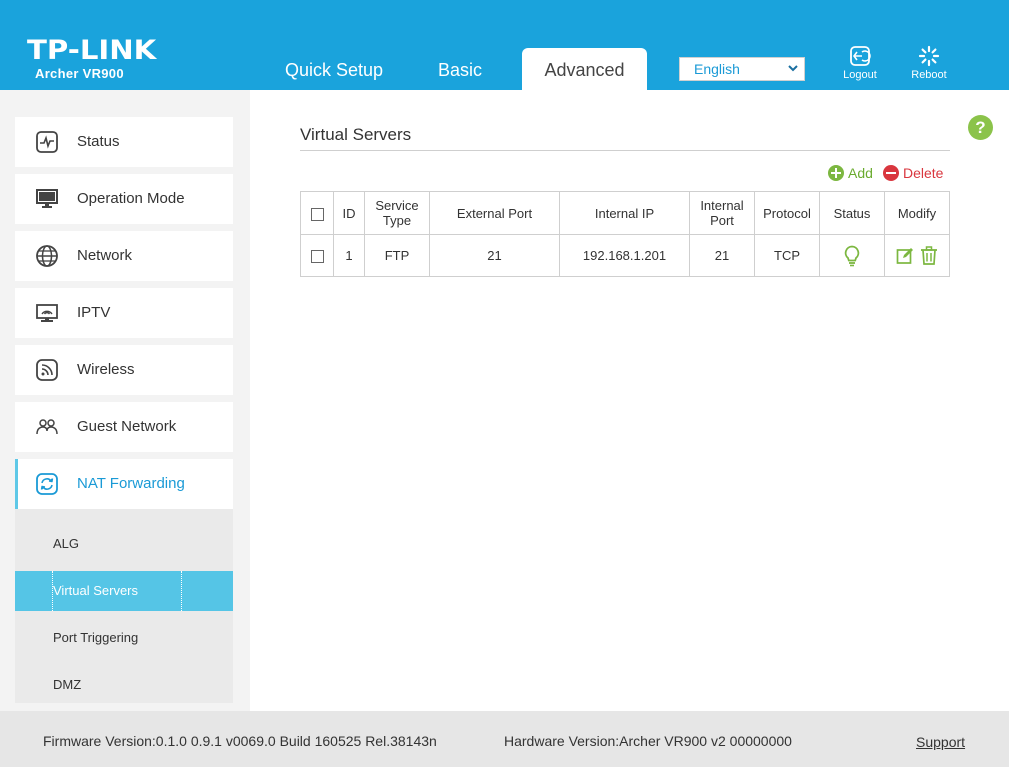  I want to click on submenu-item-dmz: DMZ, so click(124, 685).